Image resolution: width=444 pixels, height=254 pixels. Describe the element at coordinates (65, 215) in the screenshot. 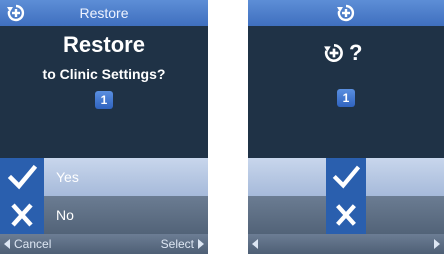

I see `option-no-label: No` at that location.